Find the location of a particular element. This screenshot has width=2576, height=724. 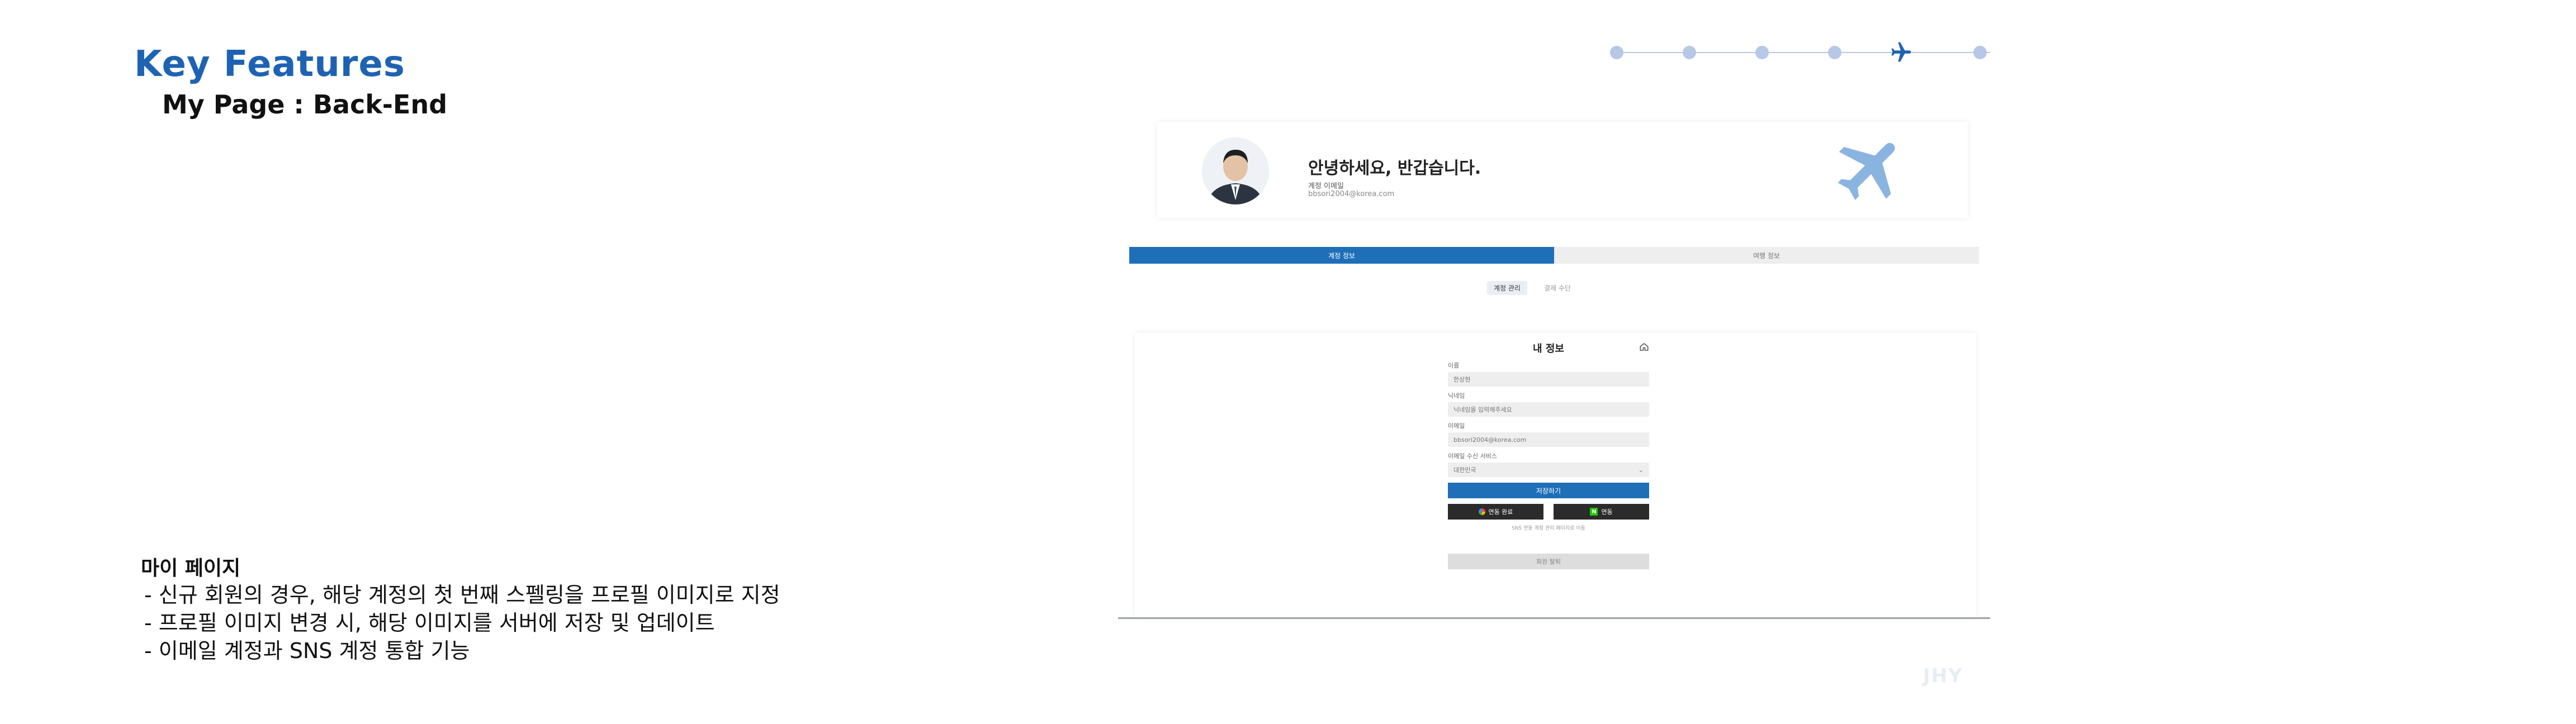

google-link-button: 연동 완료 is located at coordinates (1495, 512).